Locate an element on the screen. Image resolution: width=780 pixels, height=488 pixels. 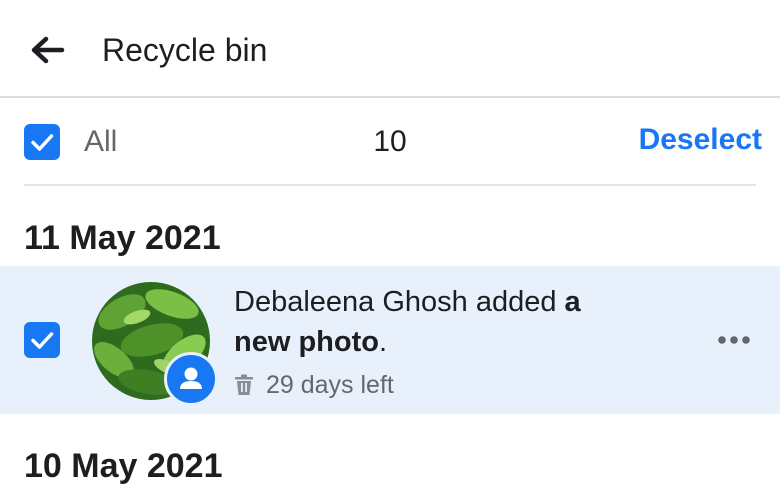
deselect-button: Deselect is located at coordinates (700, 140).